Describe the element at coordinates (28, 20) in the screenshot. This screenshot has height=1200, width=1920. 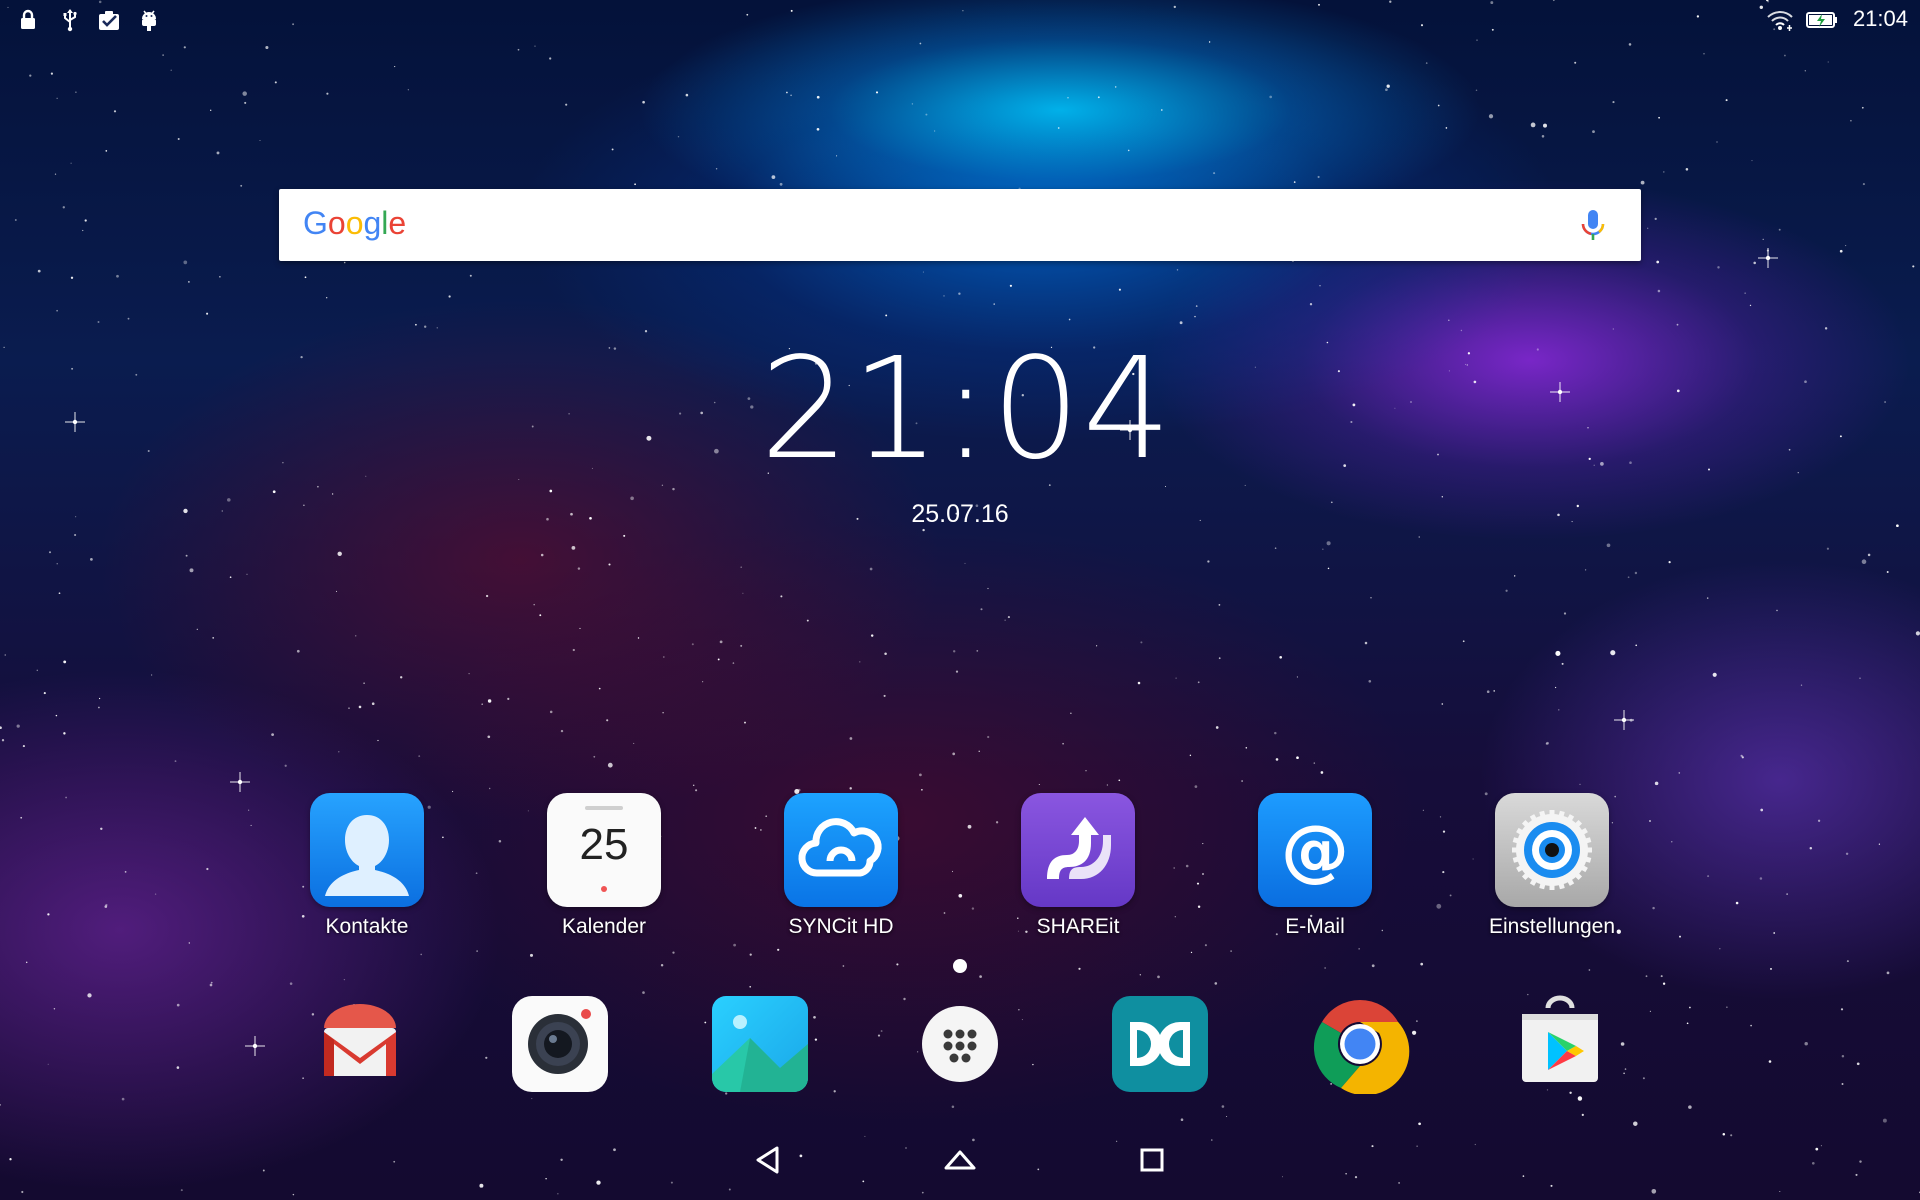
I see `lock-icon` at that location.